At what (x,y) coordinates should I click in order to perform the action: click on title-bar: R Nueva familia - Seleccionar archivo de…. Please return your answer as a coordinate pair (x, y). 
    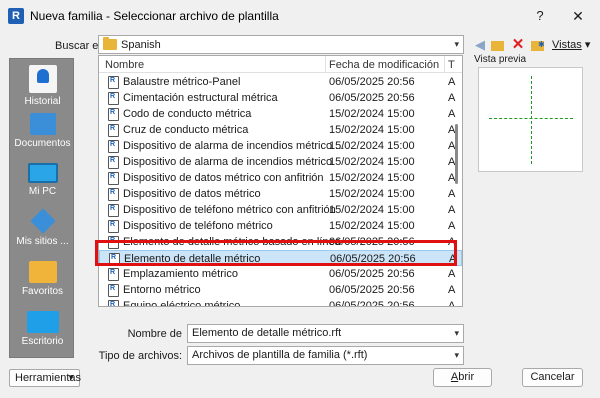
    Looking at the image, I should click on (300, 16).